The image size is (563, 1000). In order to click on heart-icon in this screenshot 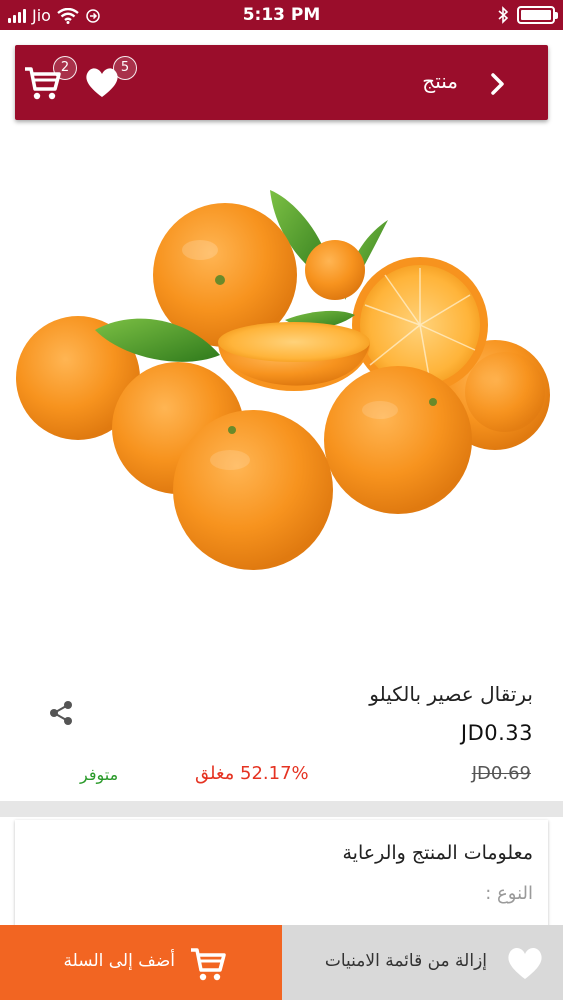, I will do `click(525, 963)`.